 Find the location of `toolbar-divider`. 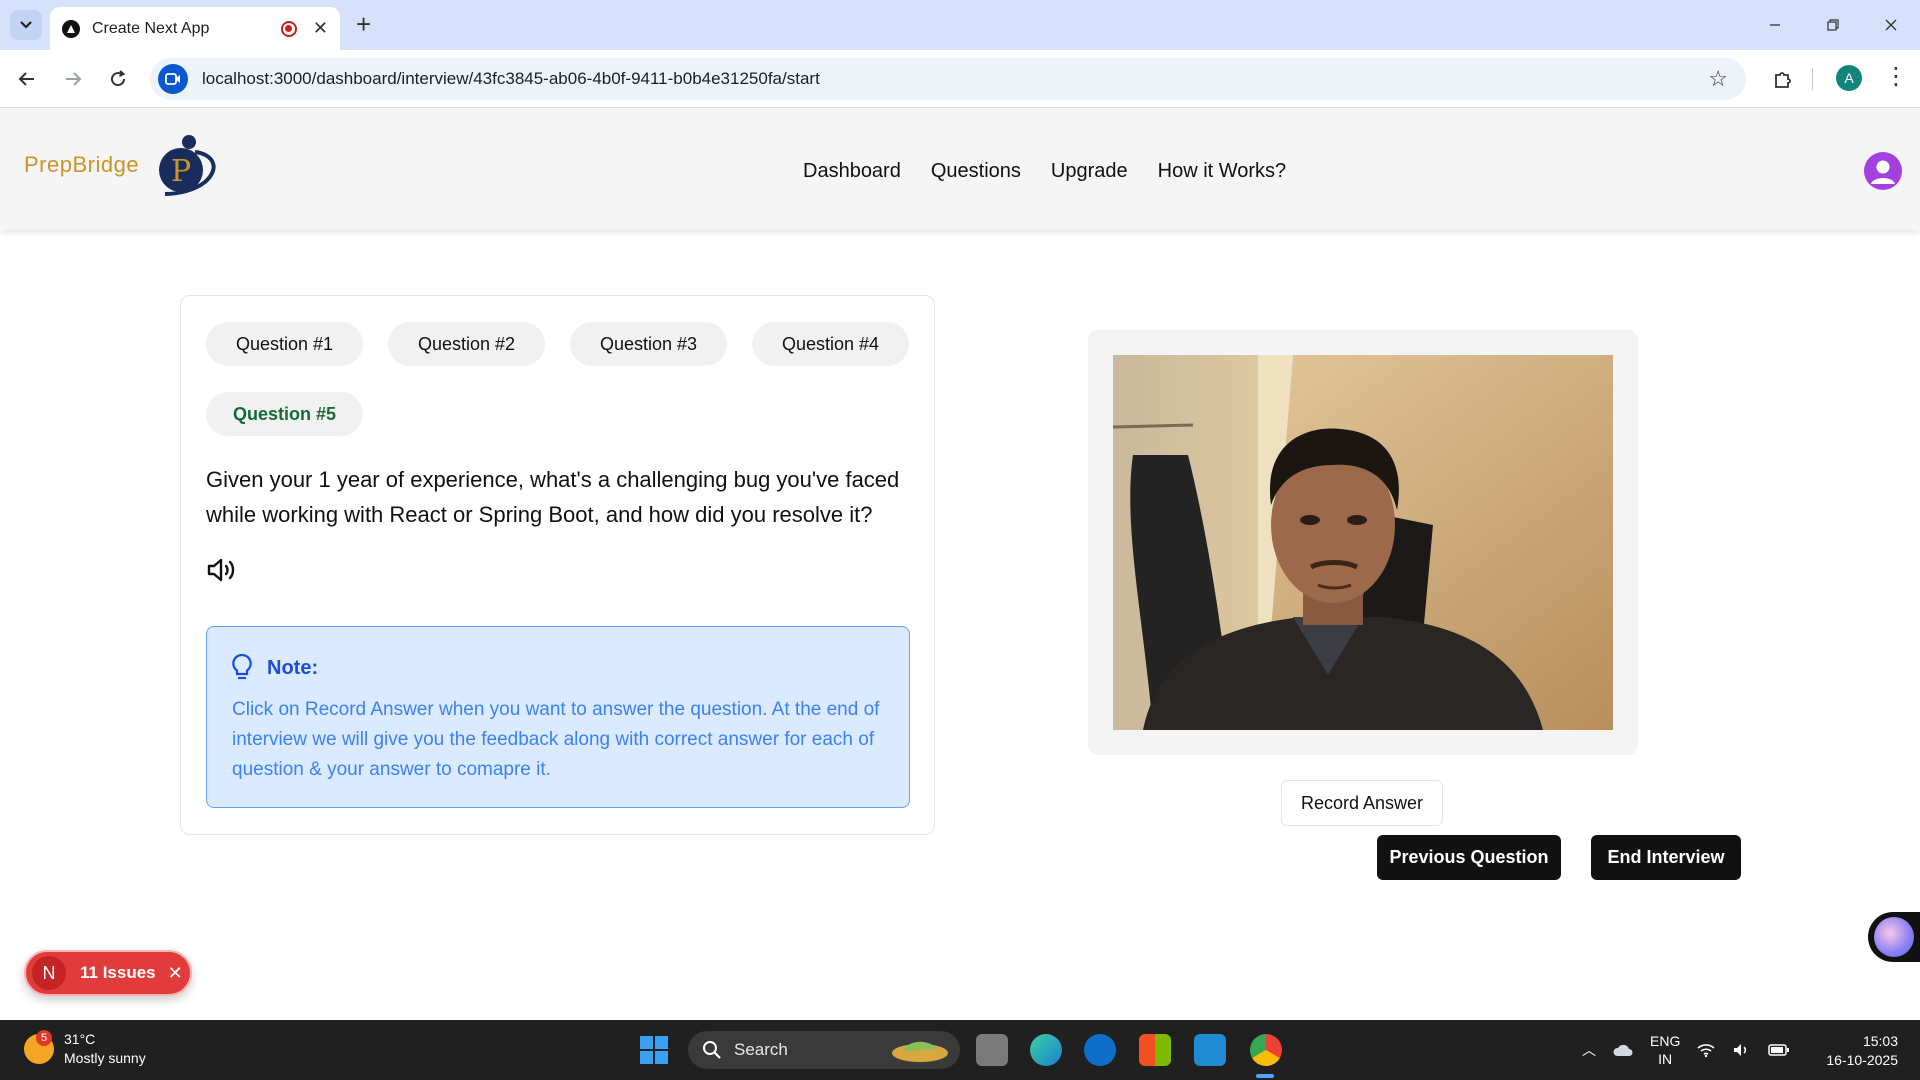

toolbar-divider is located at coordinates (1812, 79).